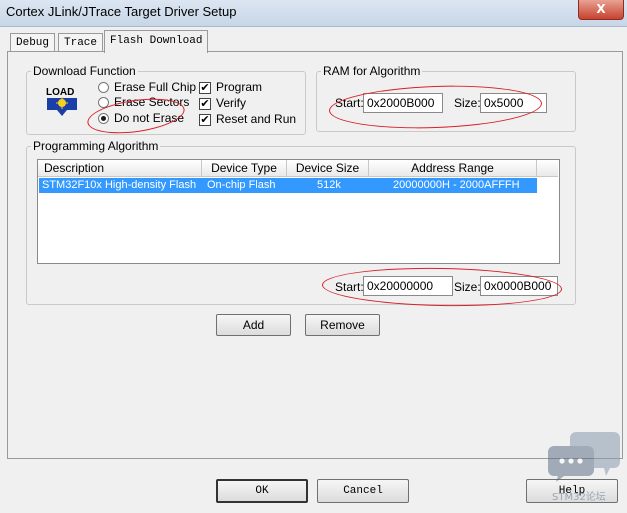 The width and height of the screenshot is (627, 513). Describe the element at coordinates (342, 325) in the screenshot. I see `remove-button: Remove` at that location.